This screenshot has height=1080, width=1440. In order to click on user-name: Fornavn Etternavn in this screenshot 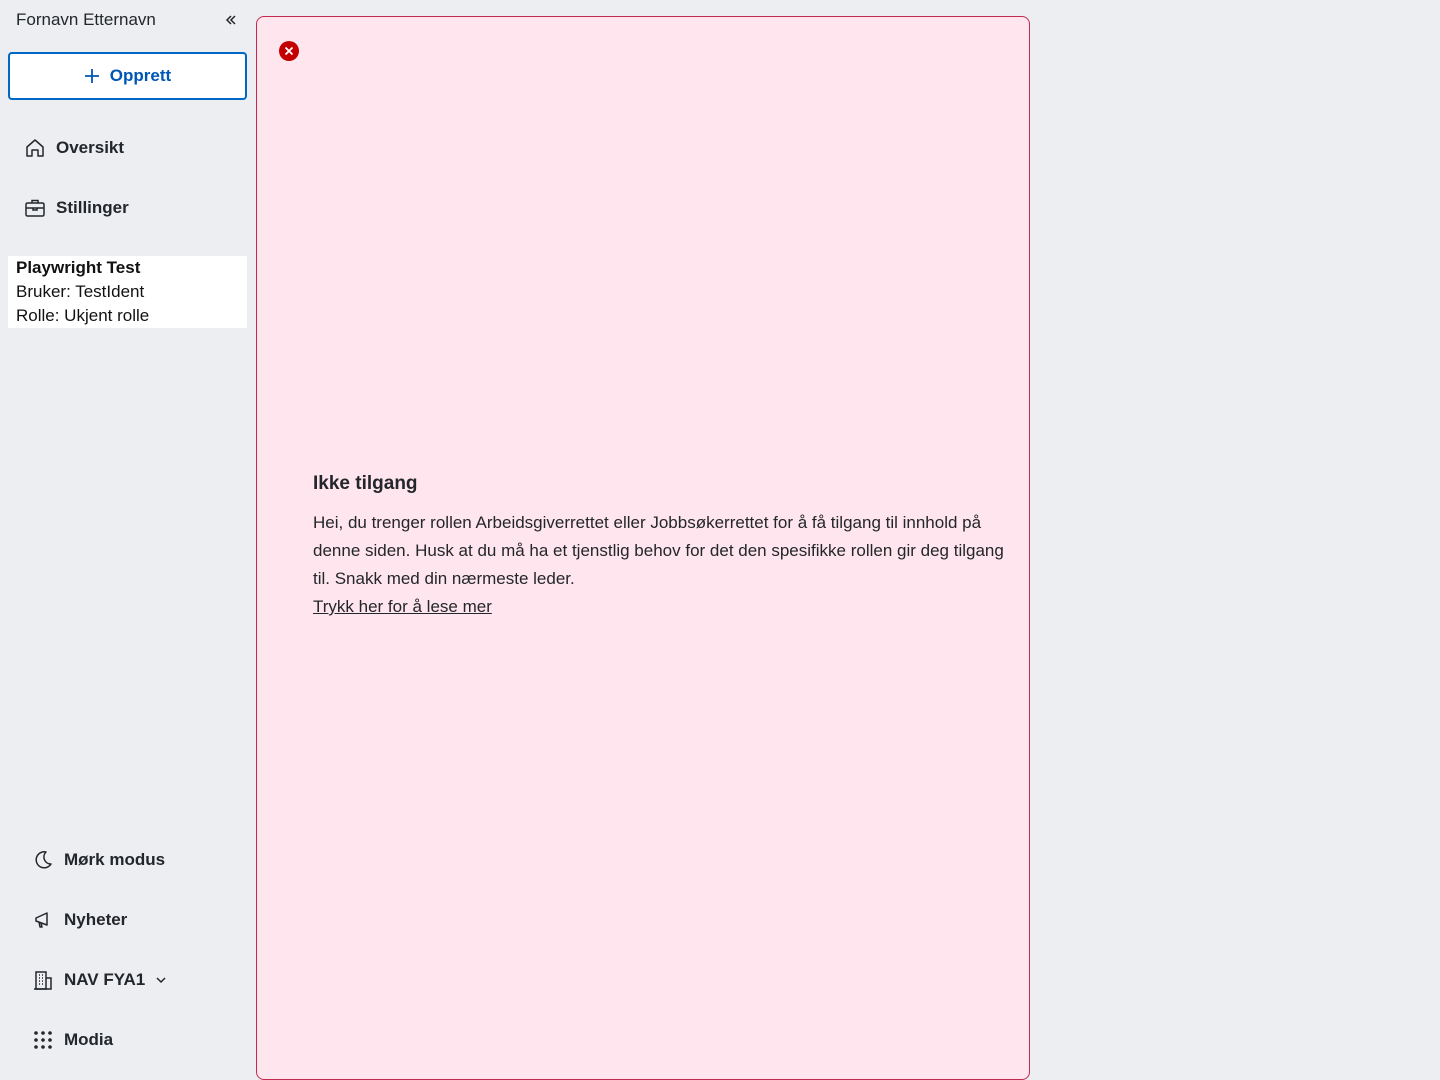, I will do `click(86, 19)`.